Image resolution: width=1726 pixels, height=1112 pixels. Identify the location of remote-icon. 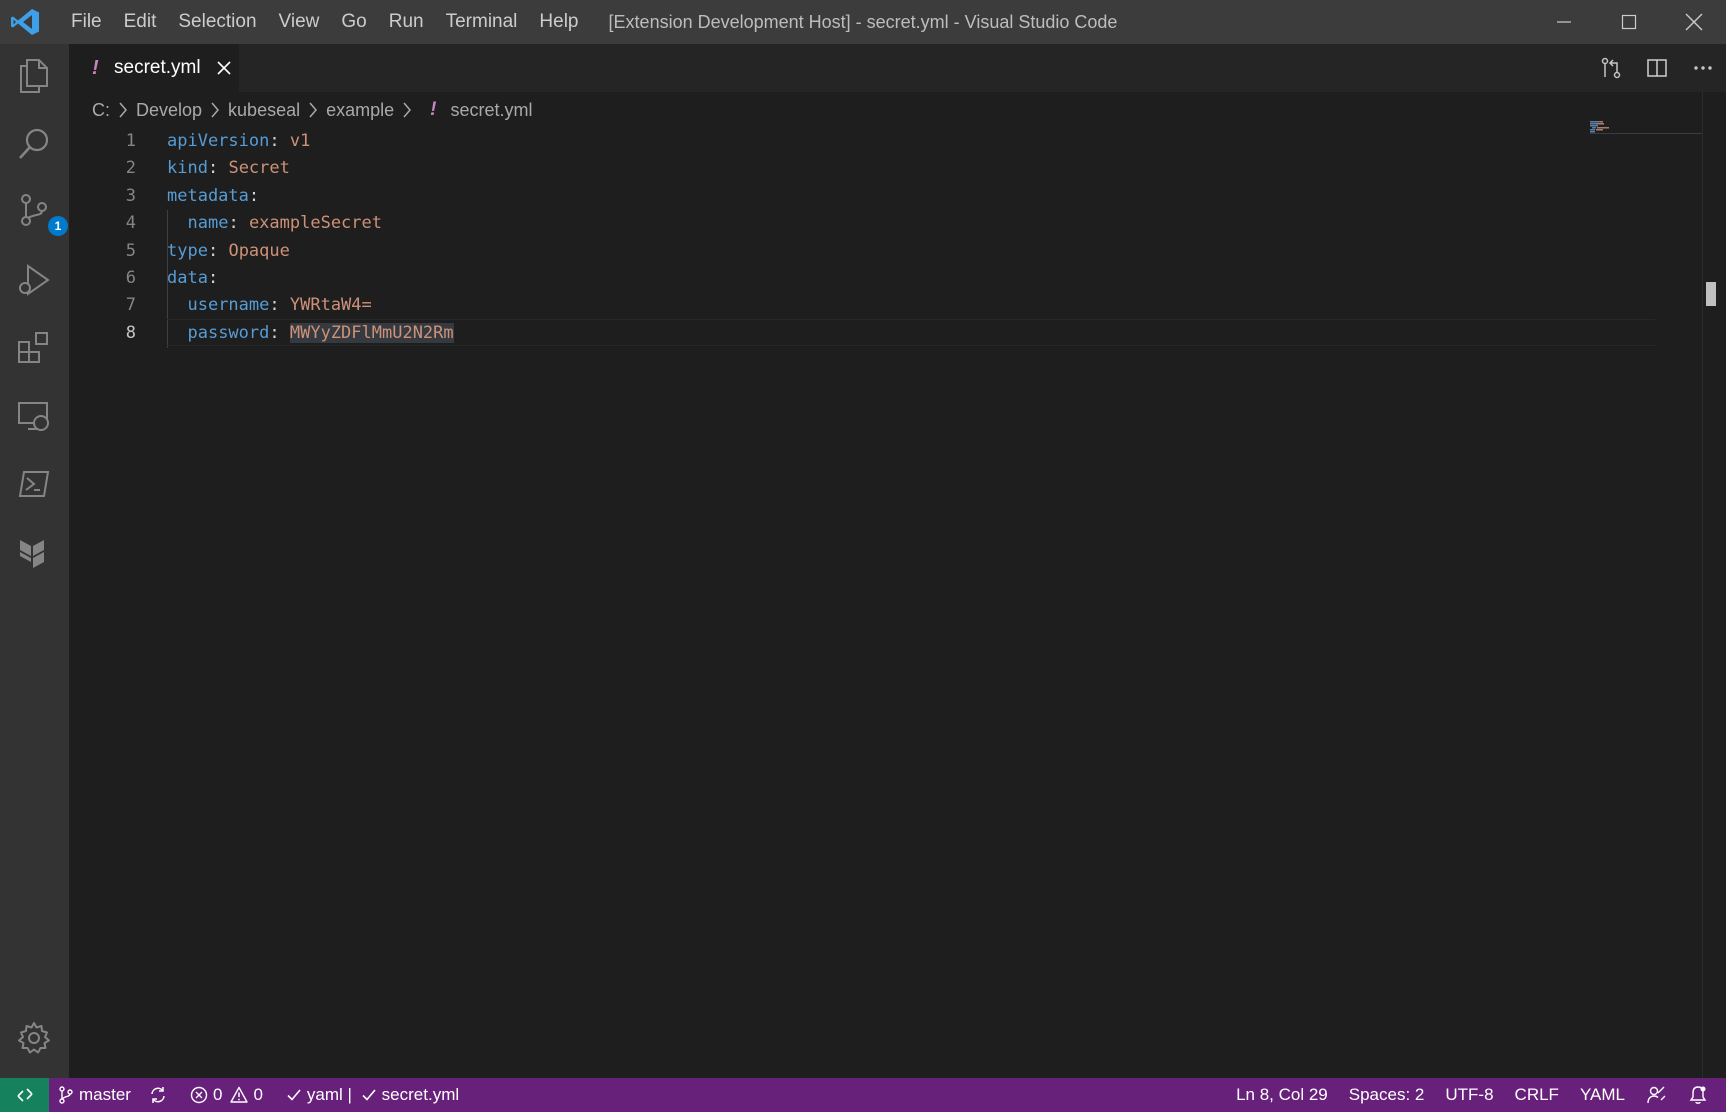
(24, 1095).